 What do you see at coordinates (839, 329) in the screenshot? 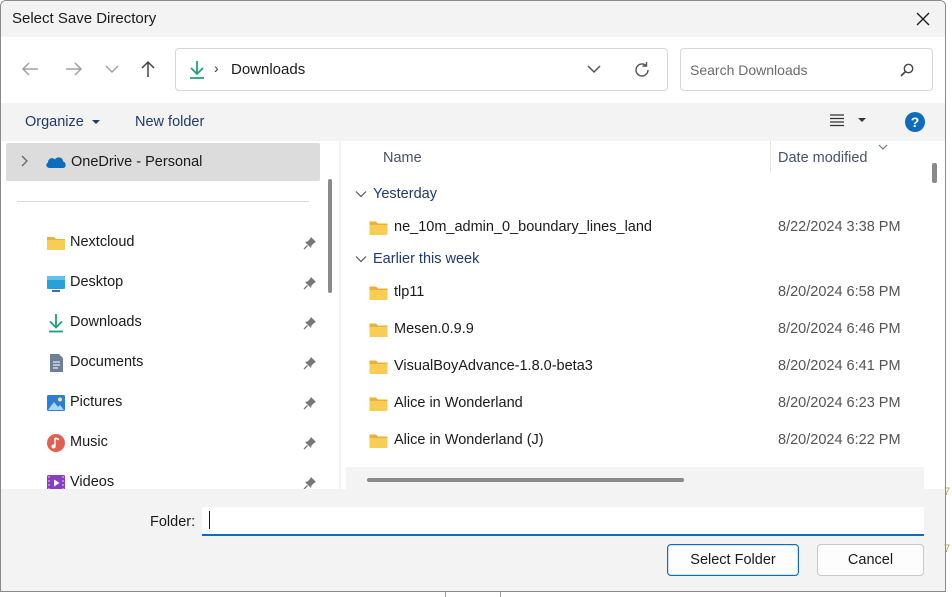
I see `file-date-modified: 8/20/2024 6:46 PM` at bounding box center [839, 329].